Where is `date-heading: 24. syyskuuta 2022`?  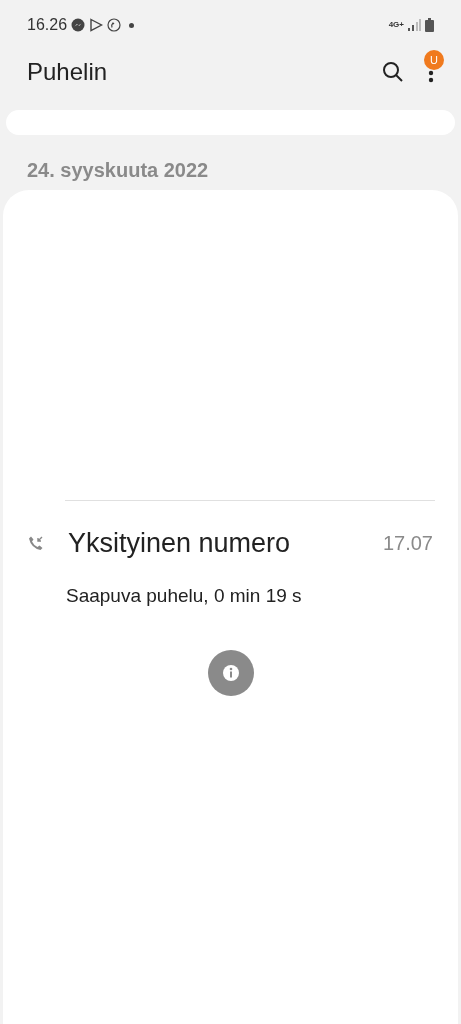
date-heading: 24. syyskuuta 2022 is located at coordinates (118, 170).